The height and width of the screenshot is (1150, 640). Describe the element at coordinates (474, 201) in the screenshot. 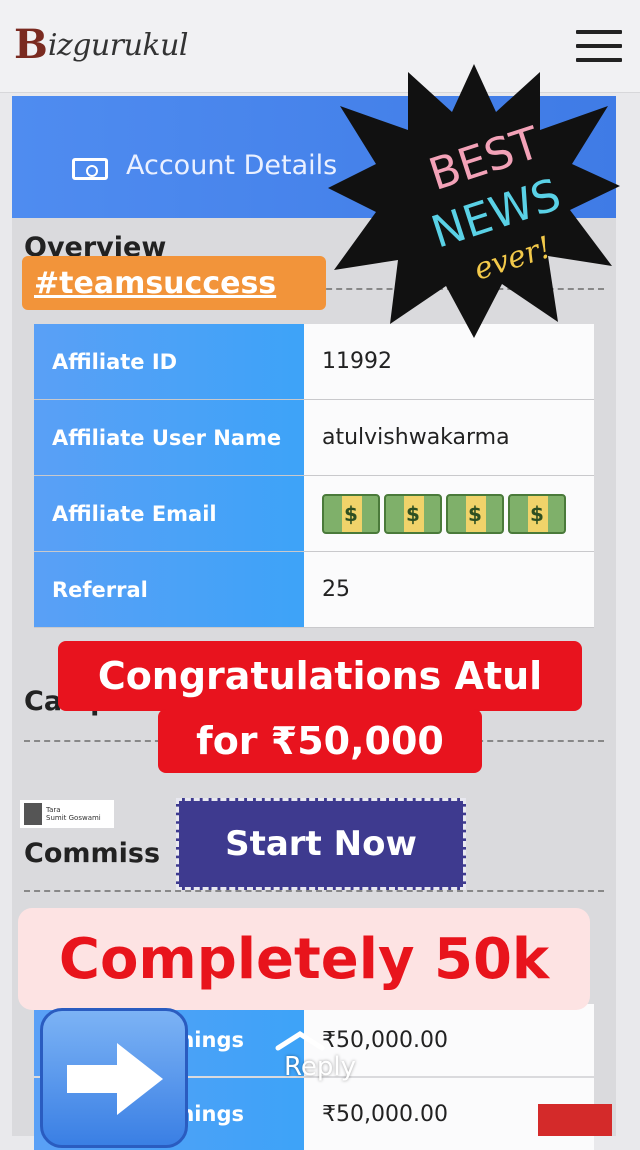

I see `best-news-sticker: BEST NEWS ever!` at that location.